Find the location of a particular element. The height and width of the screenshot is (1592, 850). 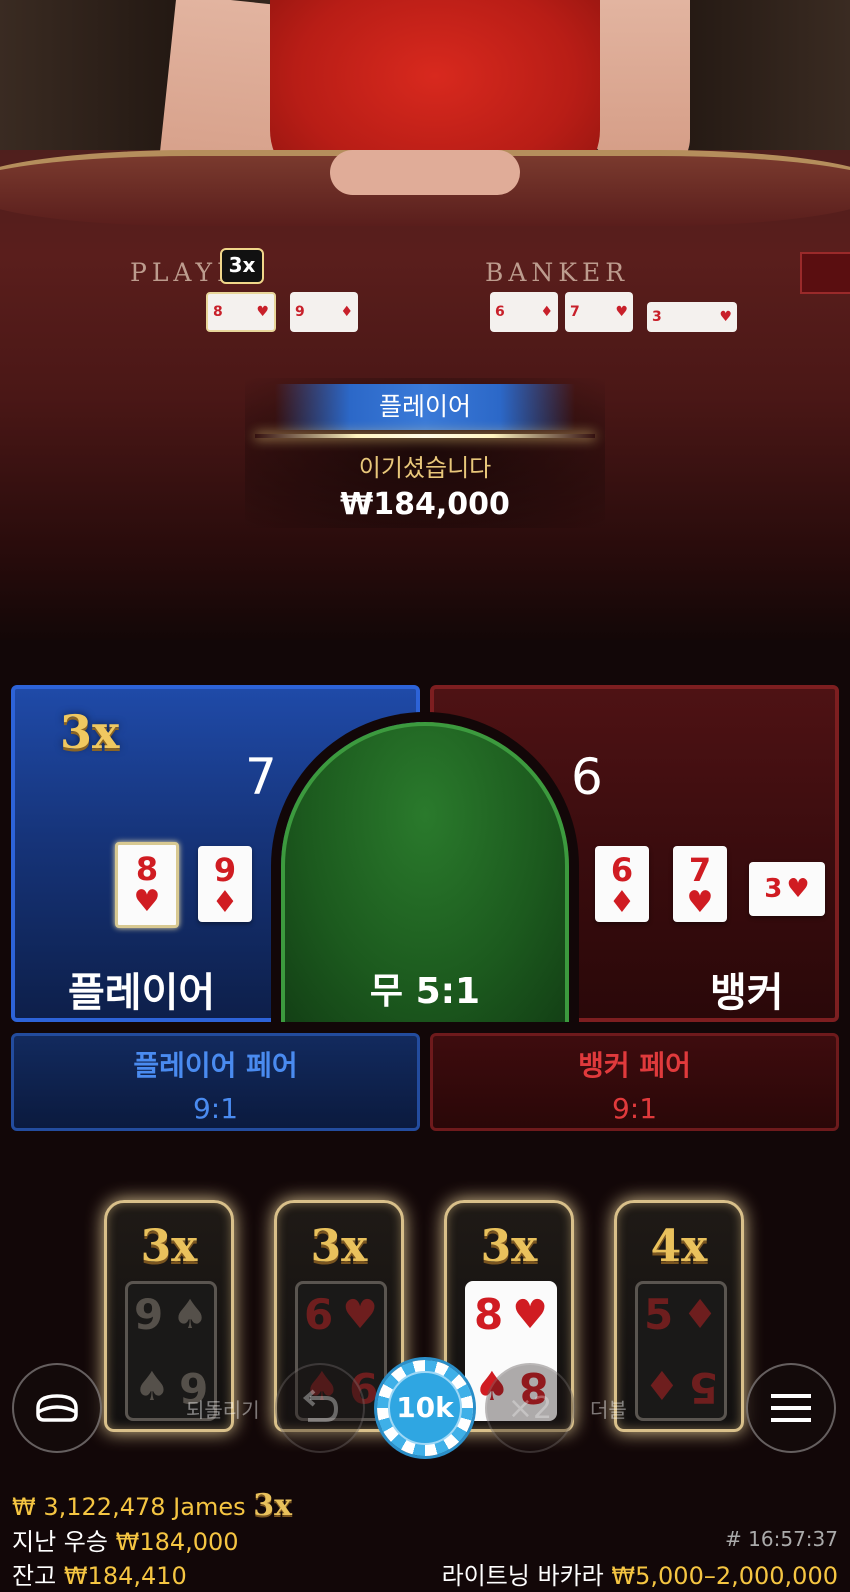

banker-card: 3 ♥ is located at coordinates (787, 889).